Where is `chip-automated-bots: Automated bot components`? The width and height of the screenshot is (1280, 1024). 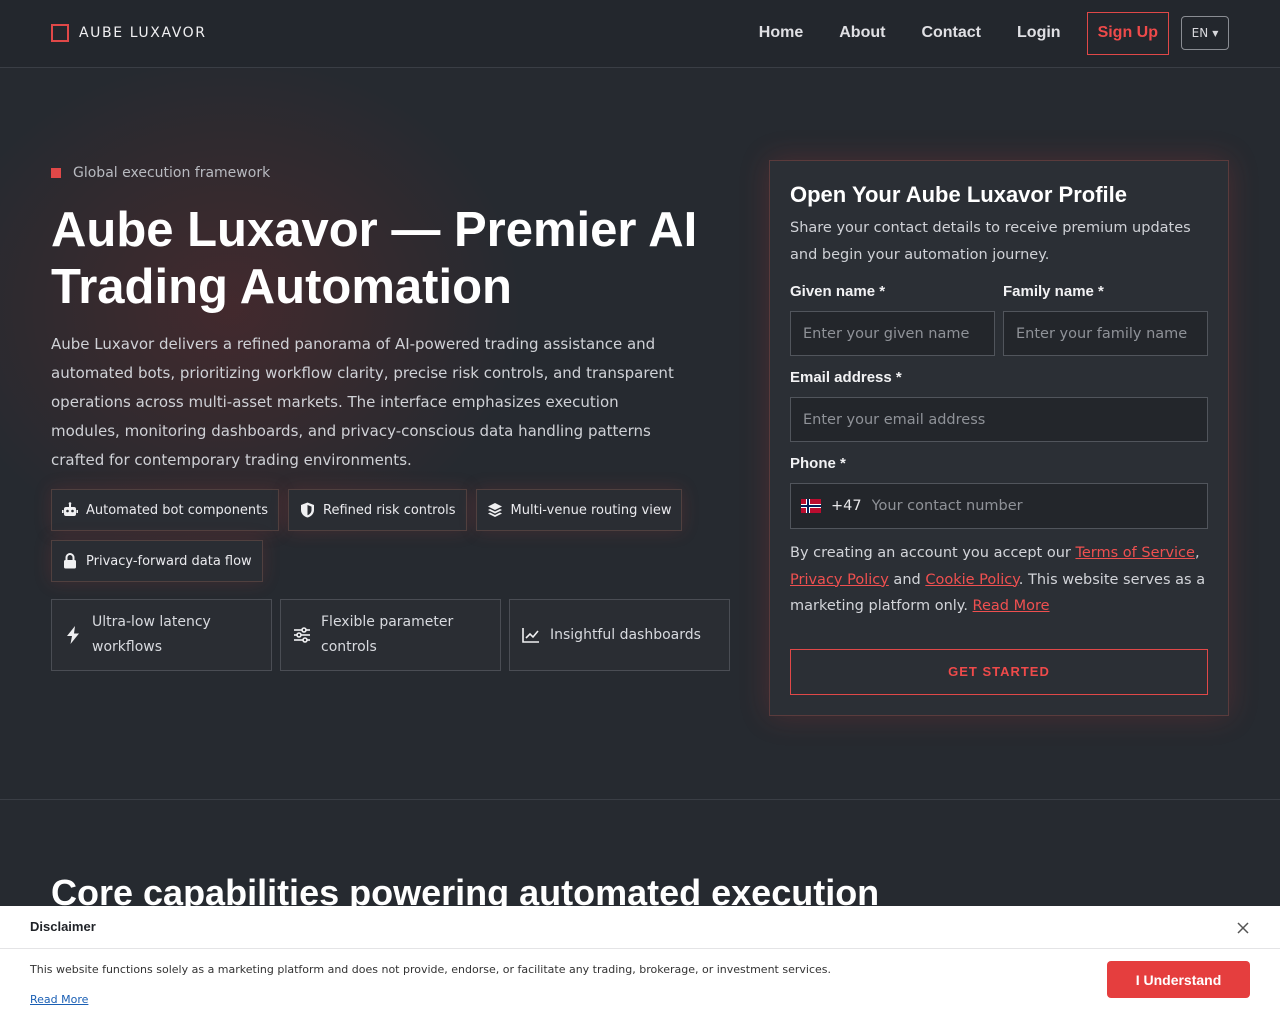
chip-automated-bots: Automated bot components is located at coordinates (165, 510).